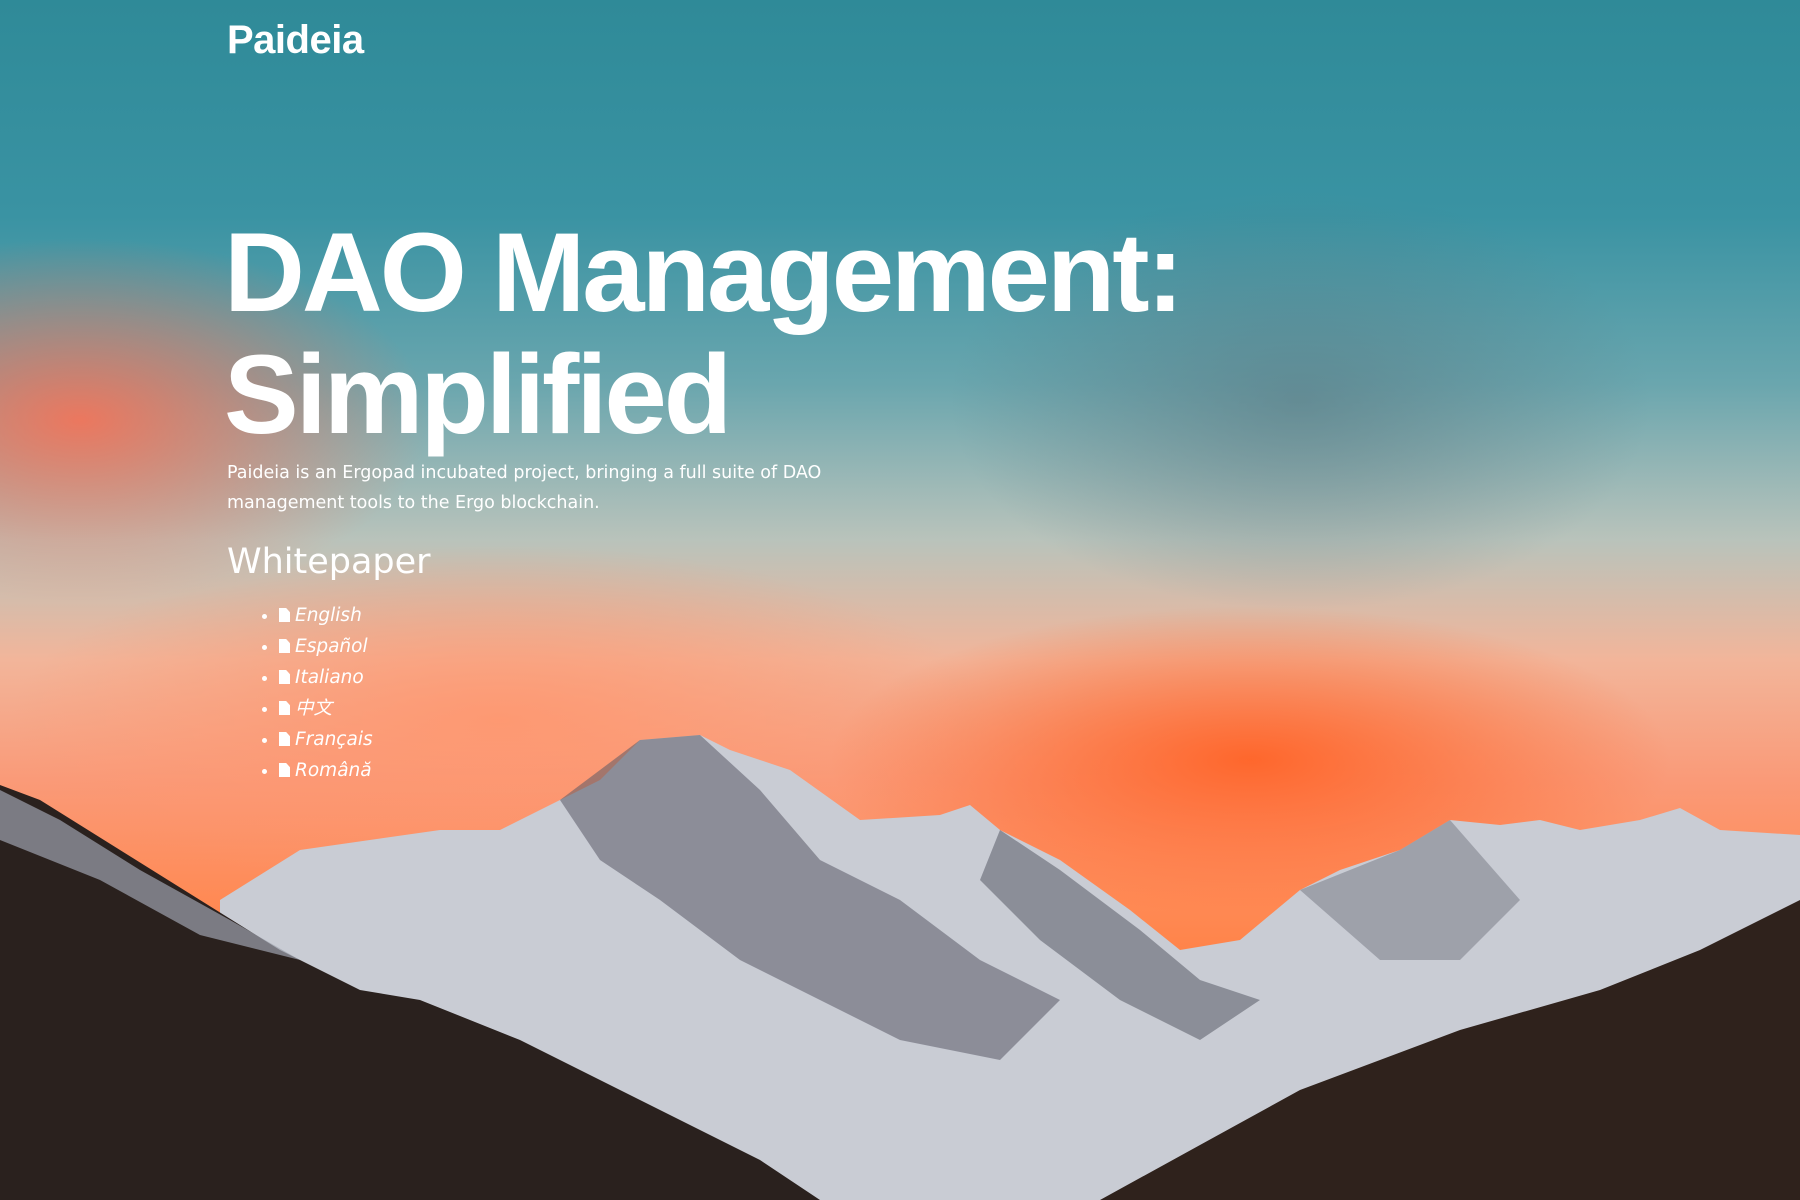 This screenshot has width=1800, height=1200. Describe the element at coordinates (704, 272) in the screenshot. I see `title-line-1: DAO Management:` at that location.